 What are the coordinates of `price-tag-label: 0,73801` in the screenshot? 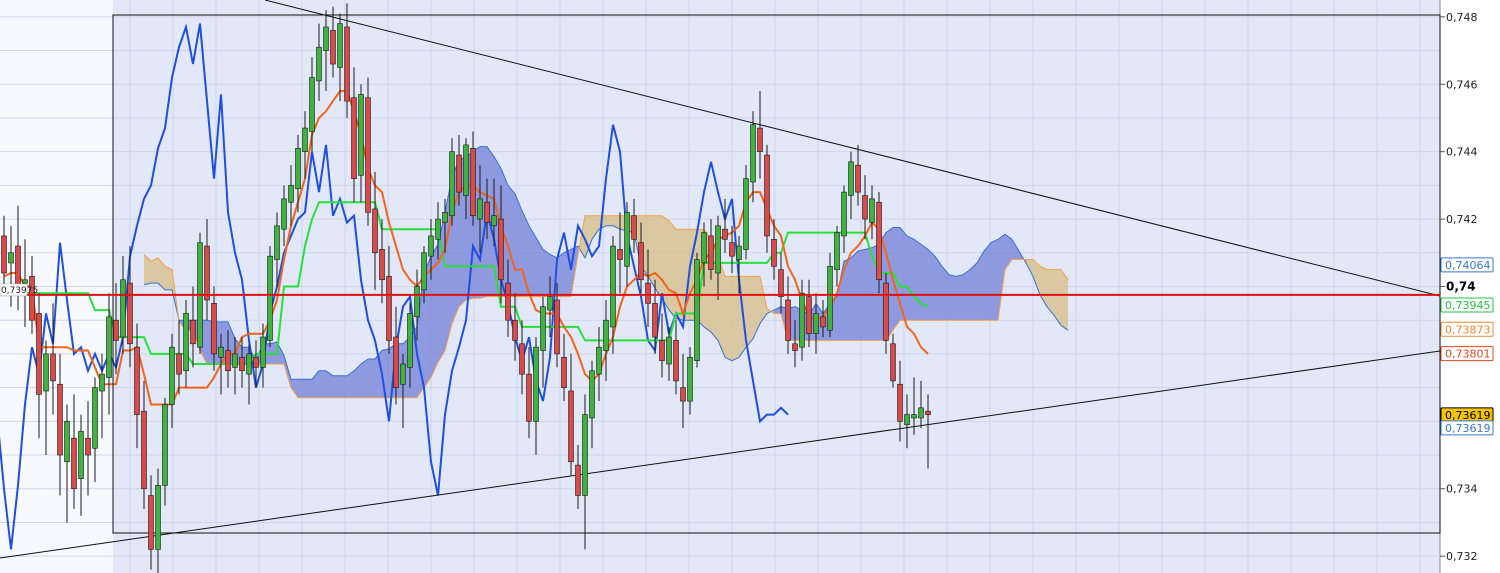 It's located at (1468, 354).